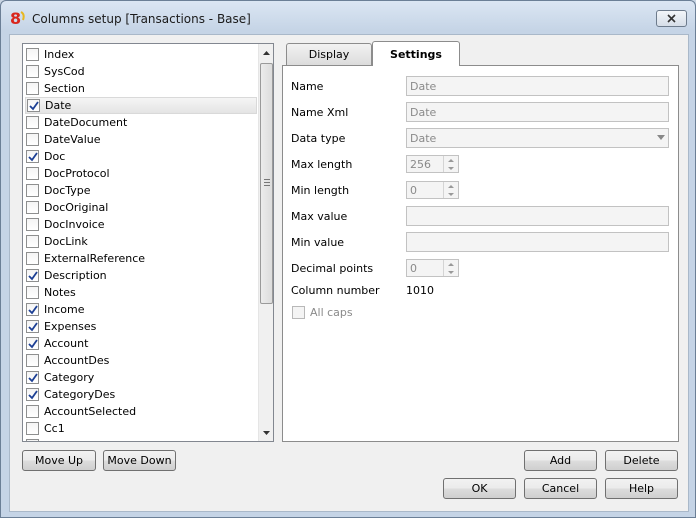 Image resolution: width=696 pixels, height=518 pixels. Describe the element at coordinates (537, 242) in the screenshot. I see `minvalue-field` at that location.